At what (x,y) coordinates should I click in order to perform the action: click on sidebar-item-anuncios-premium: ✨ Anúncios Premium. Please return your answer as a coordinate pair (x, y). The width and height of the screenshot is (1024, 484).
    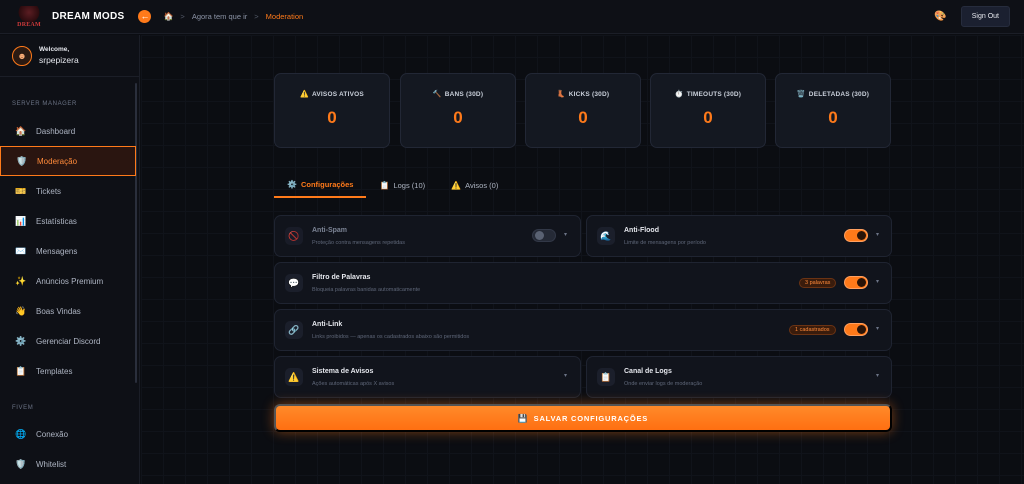
    Looking at the image, I should click on (68, 281).